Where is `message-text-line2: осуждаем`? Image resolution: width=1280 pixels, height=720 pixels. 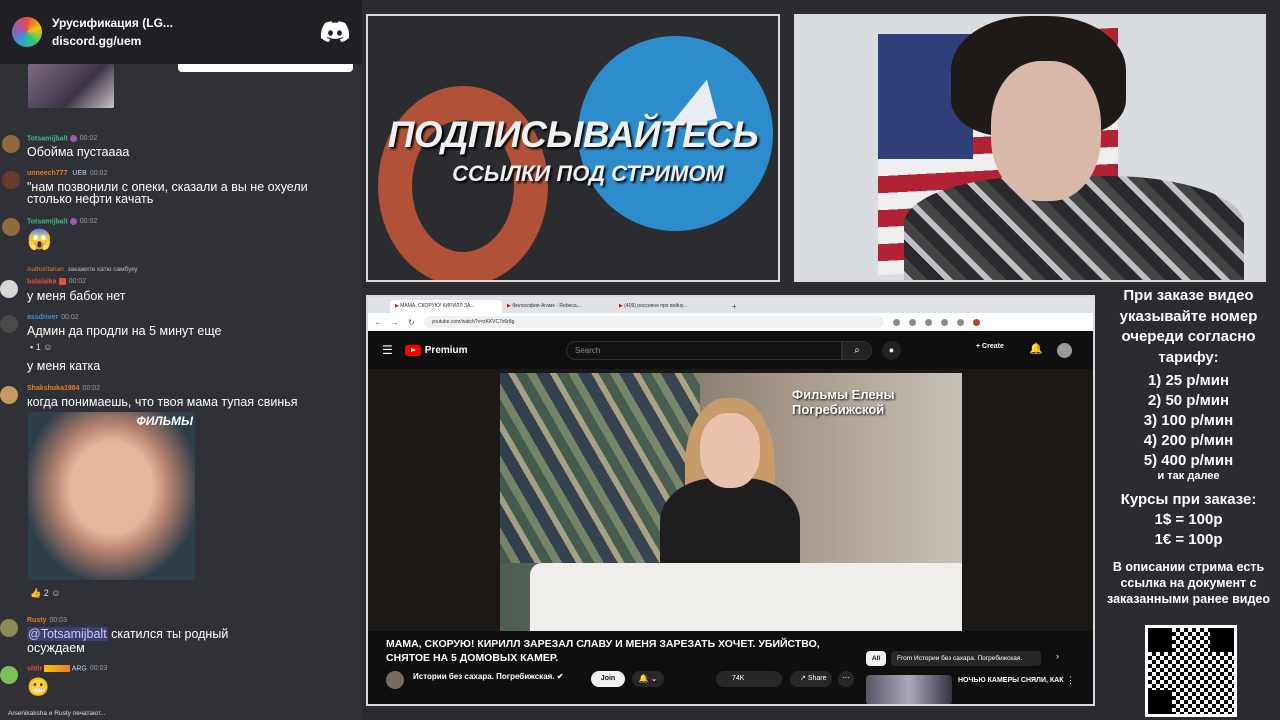 message-text-line2: осуждаем is located at coordinates (56, 648).